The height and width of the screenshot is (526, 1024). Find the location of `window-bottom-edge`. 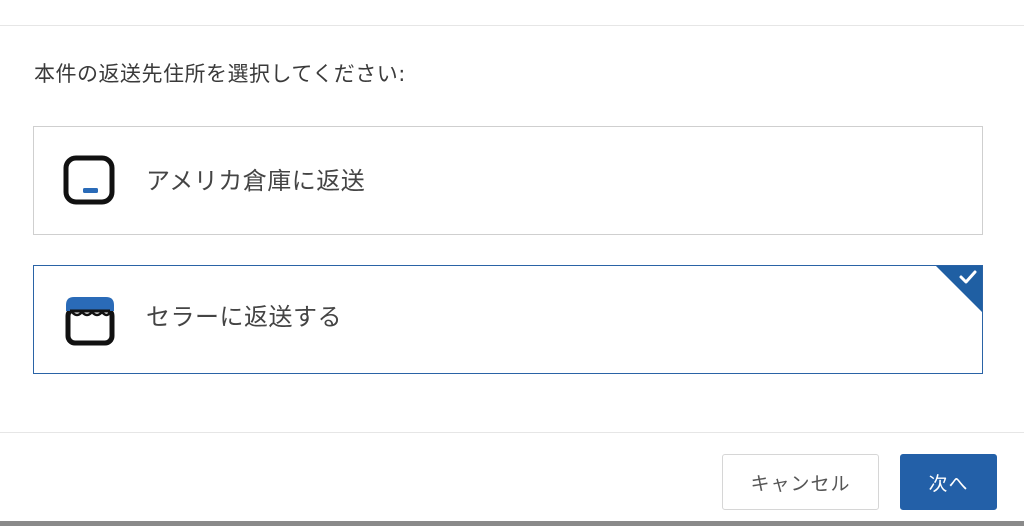

window-bottom-edge is located at coordinates (512, 523).